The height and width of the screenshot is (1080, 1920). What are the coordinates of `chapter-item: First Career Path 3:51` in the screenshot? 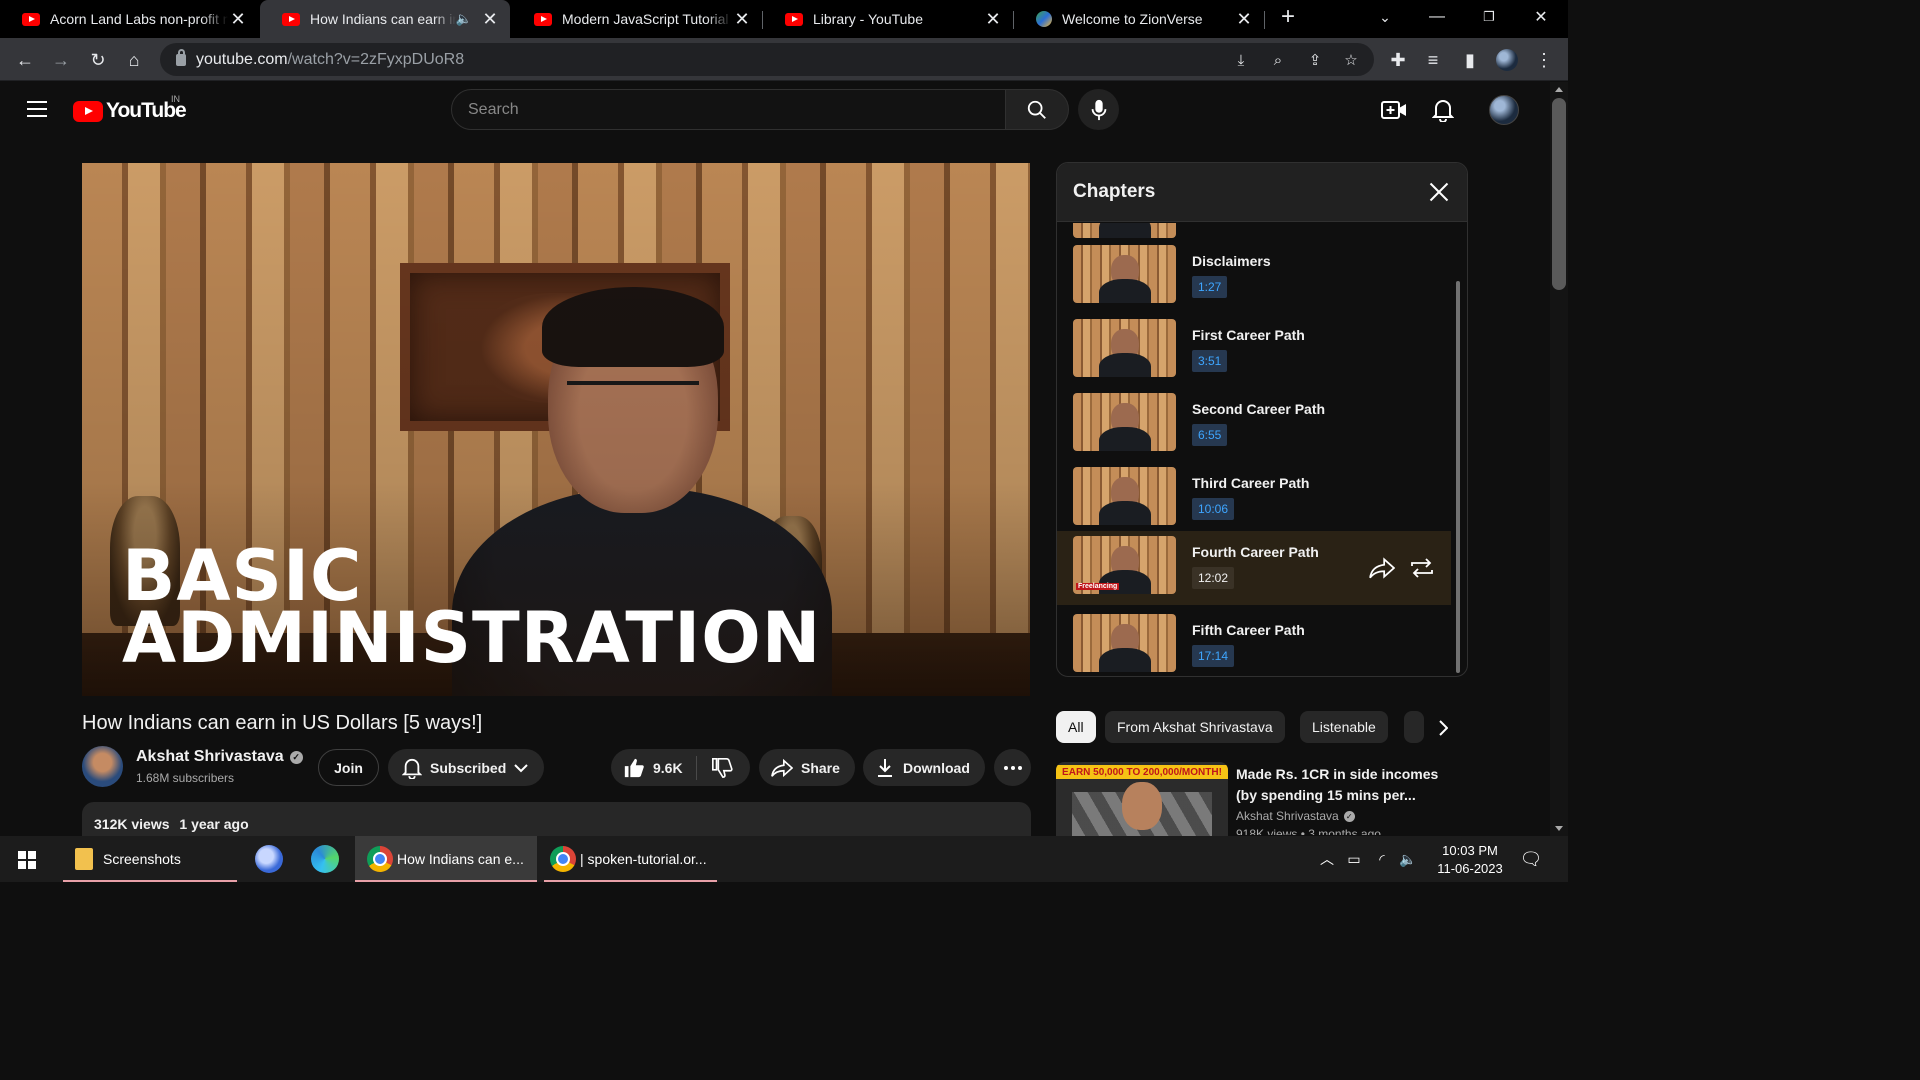 It's located at (1254, 351).